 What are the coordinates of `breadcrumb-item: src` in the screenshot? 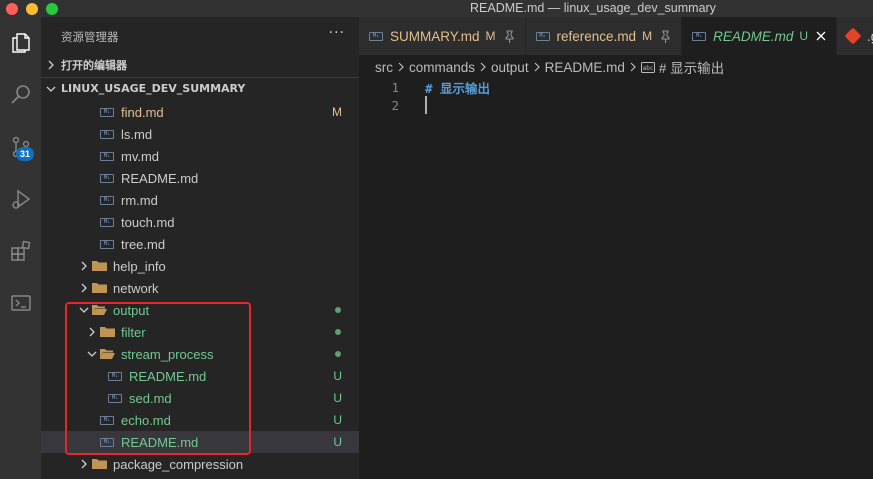 It's located at (384, 67).